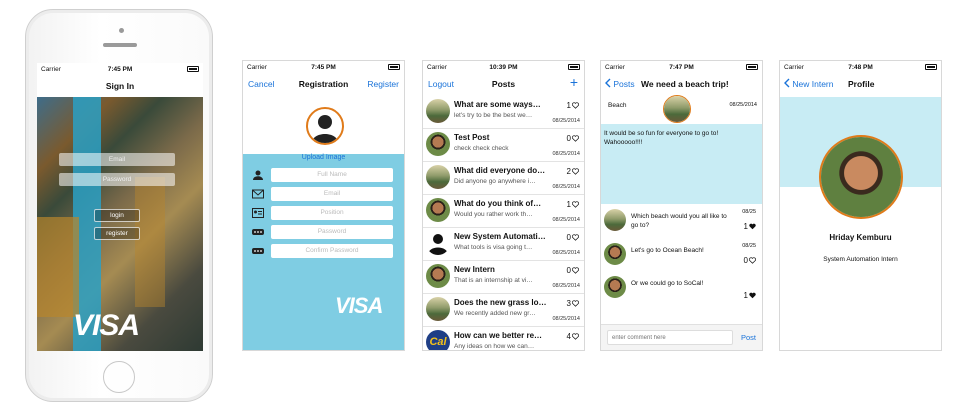 The image size is (977, 410). I want to click on upload-image-link: Upload Image, so click(323, 157).